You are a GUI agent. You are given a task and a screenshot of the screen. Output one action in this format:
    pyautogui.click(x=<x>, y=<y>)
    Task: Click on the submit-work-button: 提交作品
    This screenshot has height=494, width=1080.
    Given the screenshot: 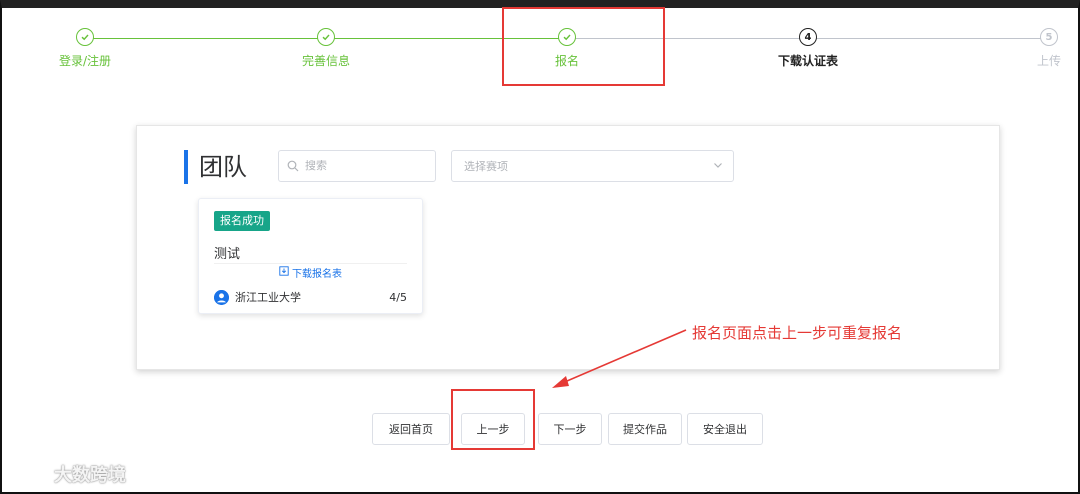 What is the action you would take?
    pyautogui.click(x=645, y=429)
    